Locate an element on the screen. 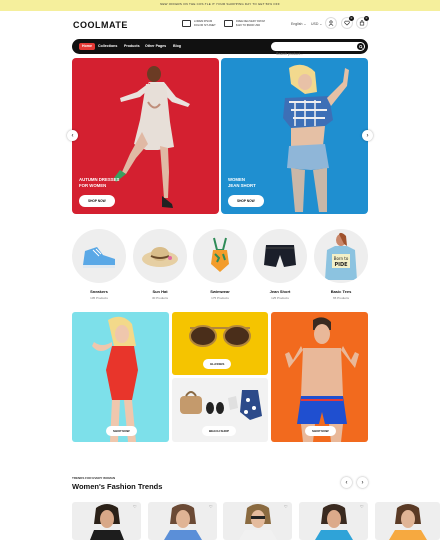 The width and height of the screenshot is (440, 540). jean-short-icon is located at coordinates (280, 256).